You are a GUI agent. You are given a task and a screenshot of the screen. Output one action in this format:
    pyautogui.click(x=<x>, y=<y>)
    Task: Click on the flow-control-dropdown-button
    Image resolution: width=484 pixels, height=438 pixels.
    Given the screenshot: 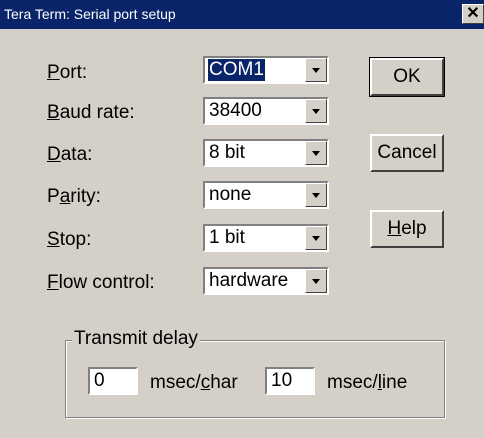 What is the action you would take?
    pyautogui.click(x=316, y=281)
    